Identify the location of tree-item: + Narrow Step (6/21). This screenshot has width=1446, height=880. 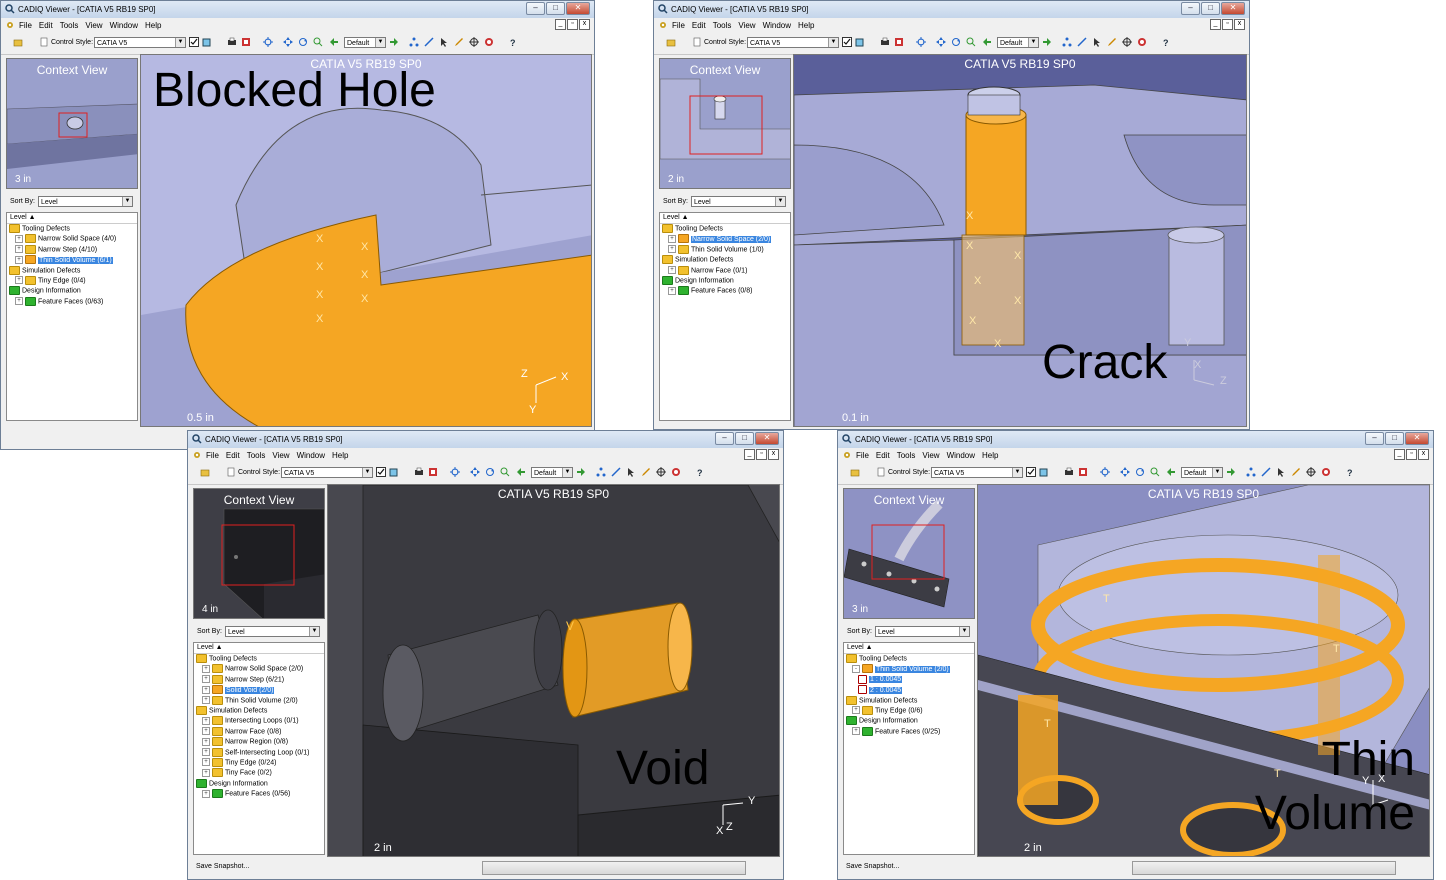
(259, 679).